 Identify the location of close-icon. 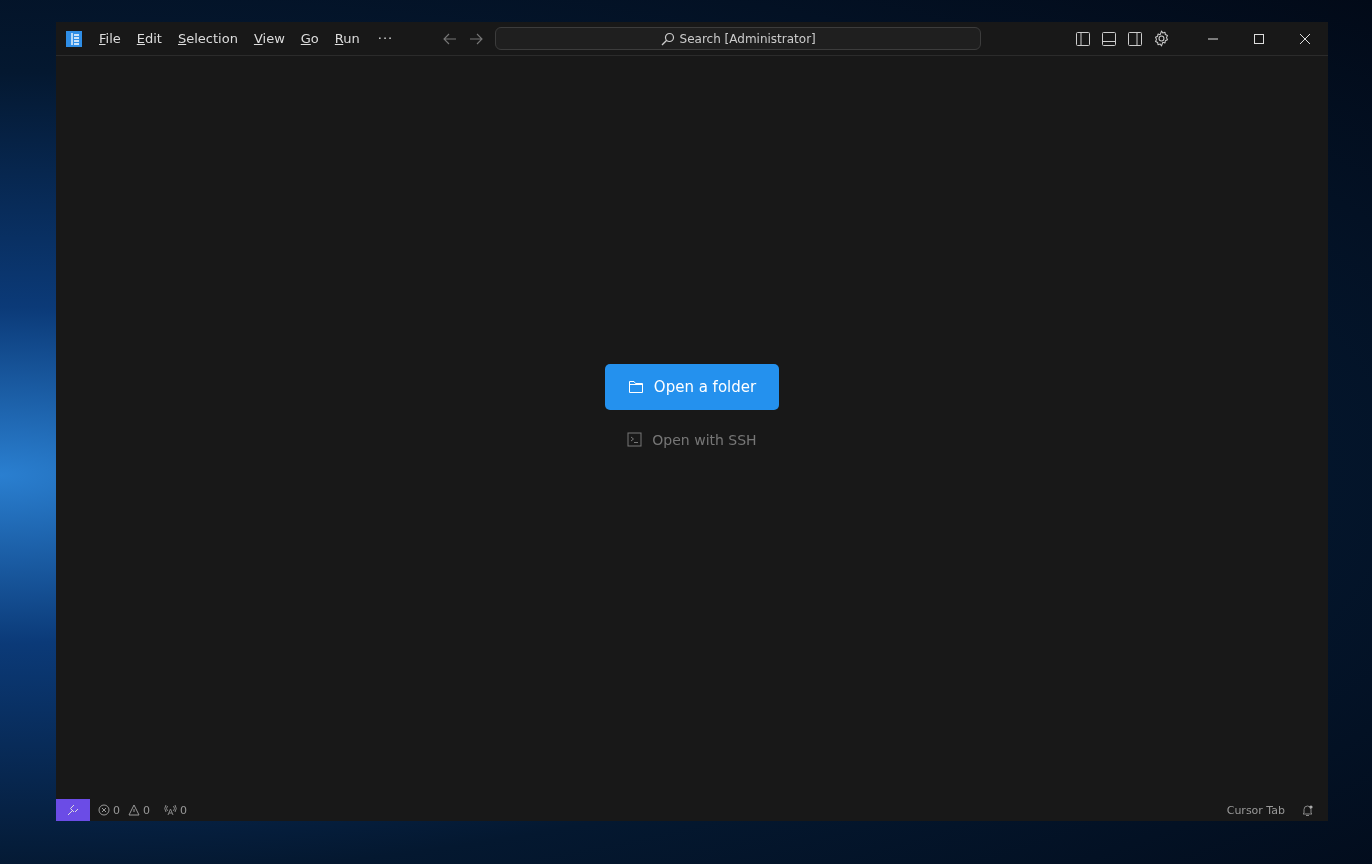
(1305, 38).